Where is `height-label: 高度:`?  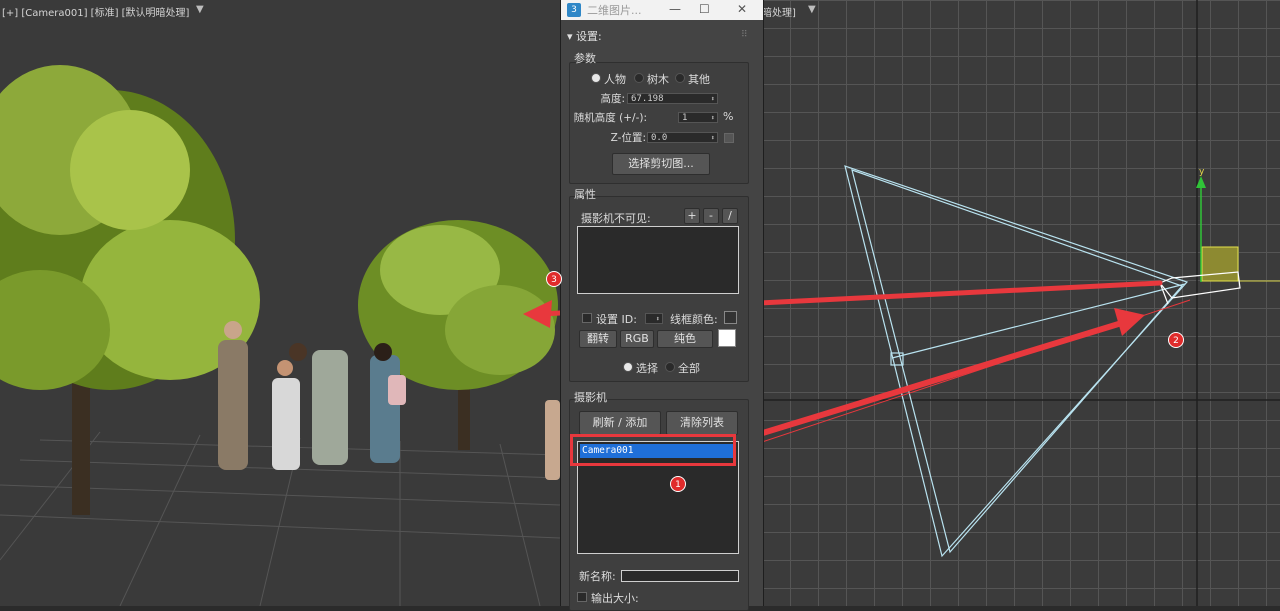
height-label: 高度: is located at coordinates (612, 99).